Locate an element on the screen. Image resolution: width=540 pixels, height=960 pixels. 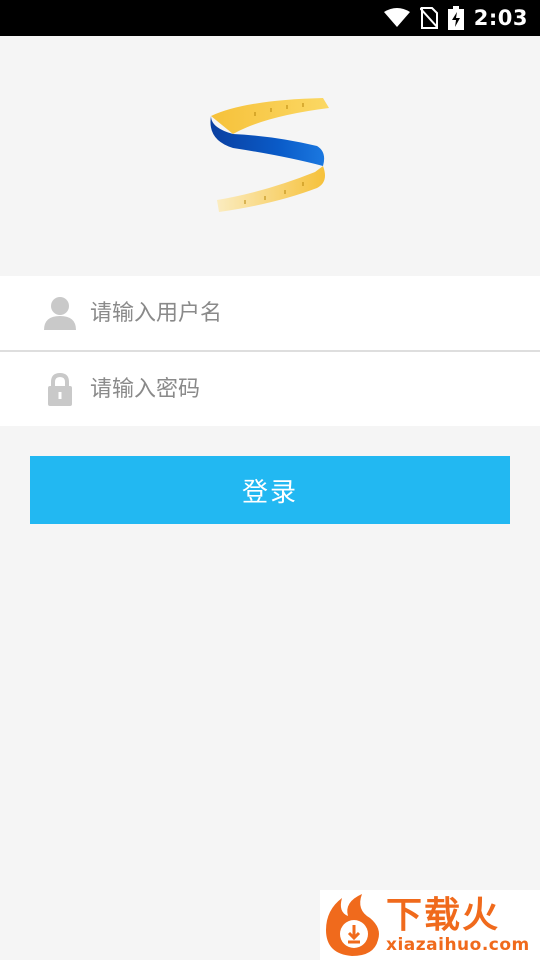
watermark: 下载火 xiazaihuo.com is located at coordinates (430, 925).